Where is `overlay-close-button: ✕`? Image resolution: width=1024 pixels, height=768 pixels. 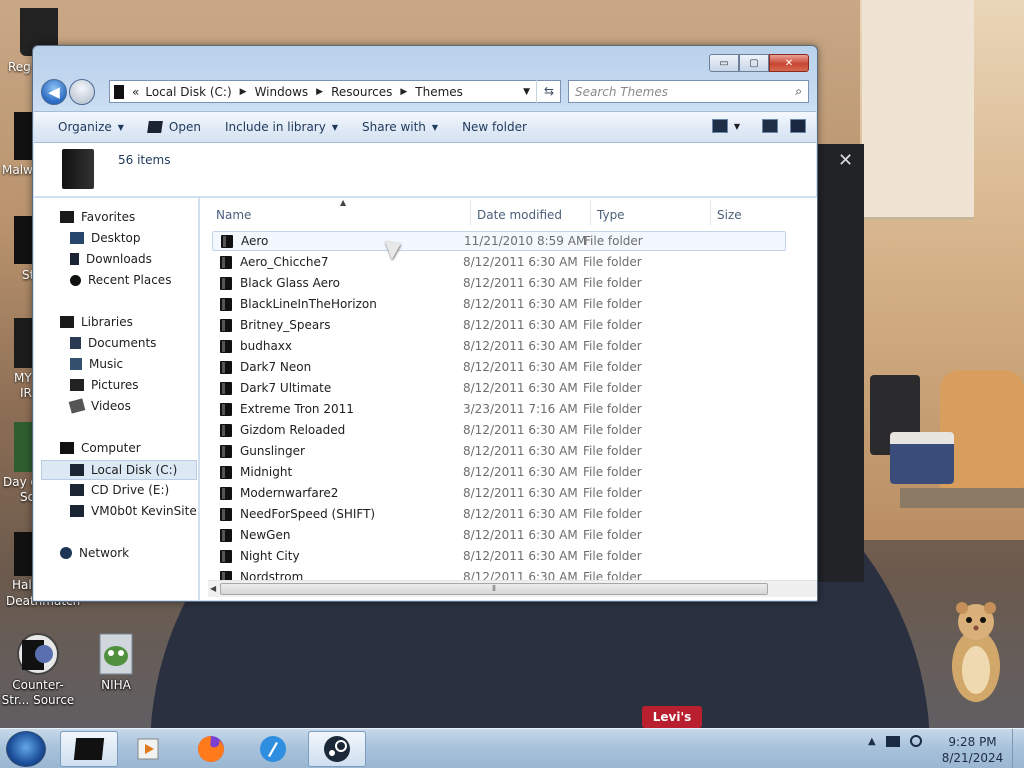
overlay-close-button: ✕ is located at coordinates (845, 160).